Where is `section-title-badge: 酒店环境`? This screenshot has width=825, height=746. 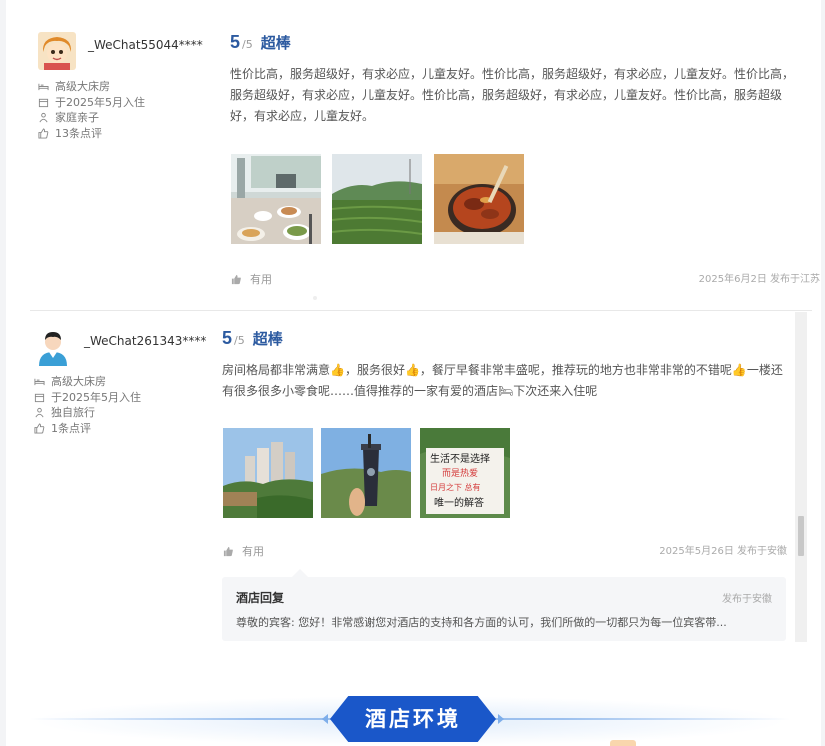 section-title-badge: 酒店环境 is located at coordinates (413, 719).